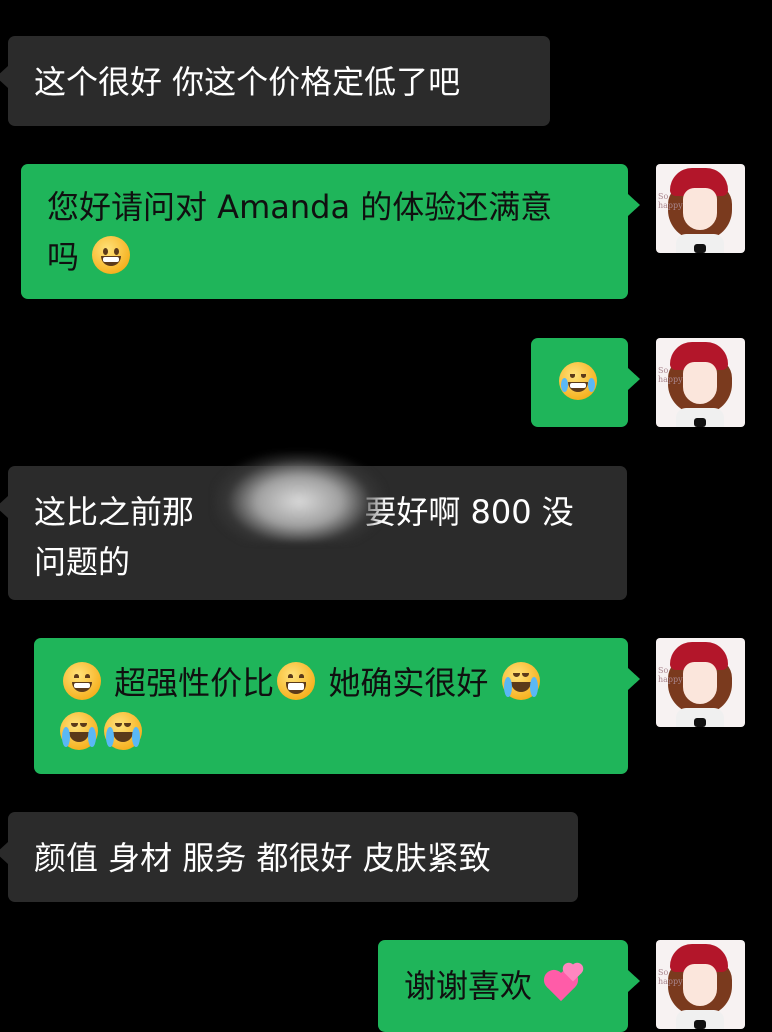 The height and width of the screenshot is (1032, 772). Describe the element at coordinates (337, 706) in the screenshot. I see `outgoing-message: 超强性价比 她确实很好` at that location.